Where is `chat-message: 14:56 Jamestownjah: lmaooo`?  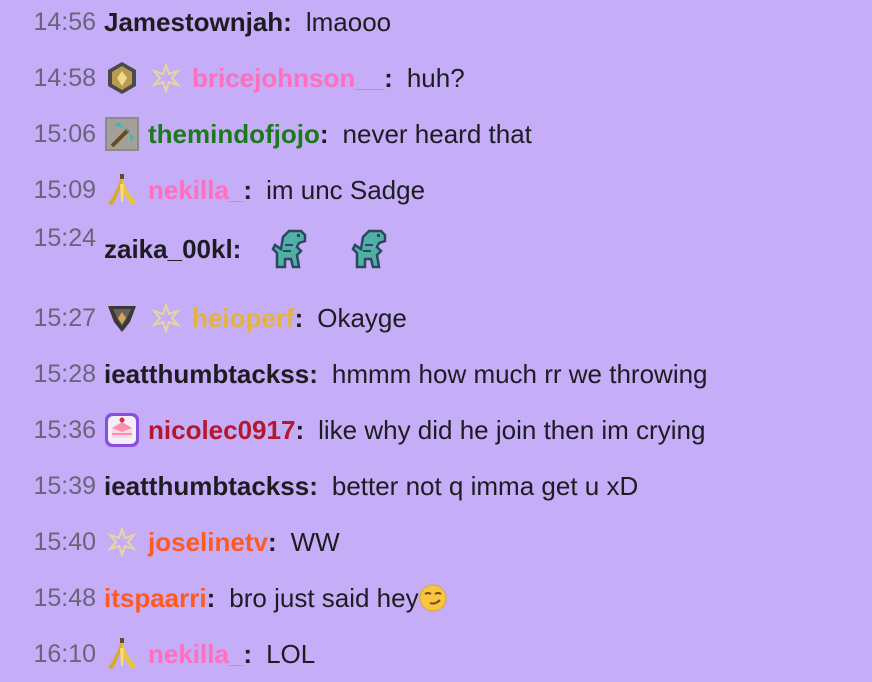
chat-message: 14:56 Jamestownjah: lmaooo is located at coordinates (195, 25).